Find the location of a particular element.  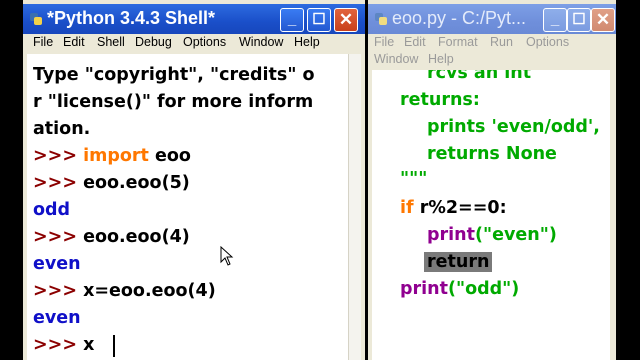

if-keyword: if is located at coordinates (407, 208).